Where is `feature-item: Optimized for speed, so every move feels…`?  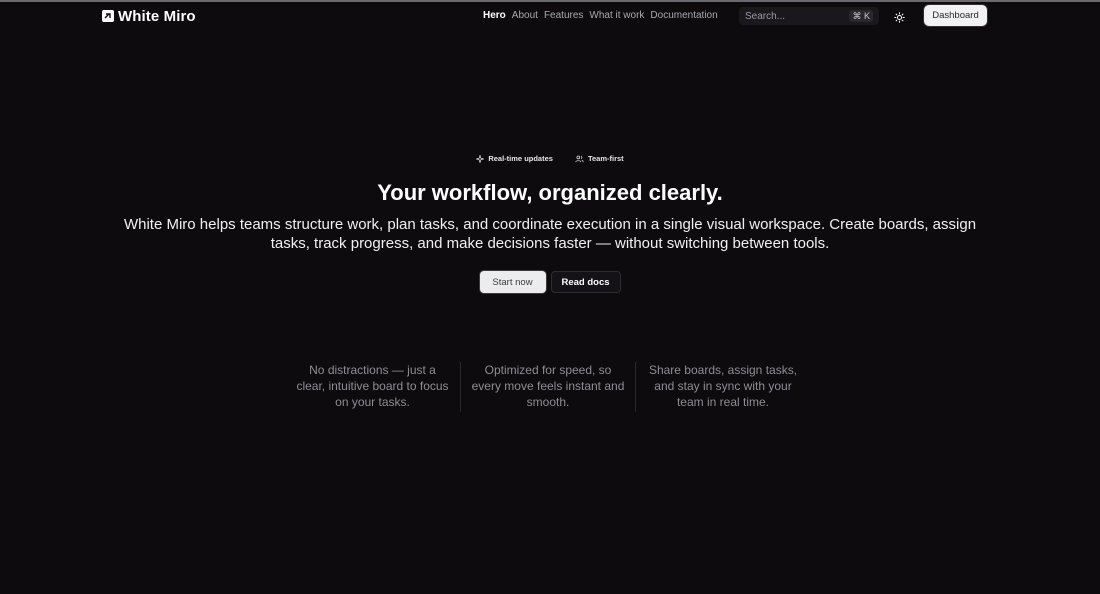
feature-item: Optimized for speed, so every move feels… is located at coordinates (547, 387).